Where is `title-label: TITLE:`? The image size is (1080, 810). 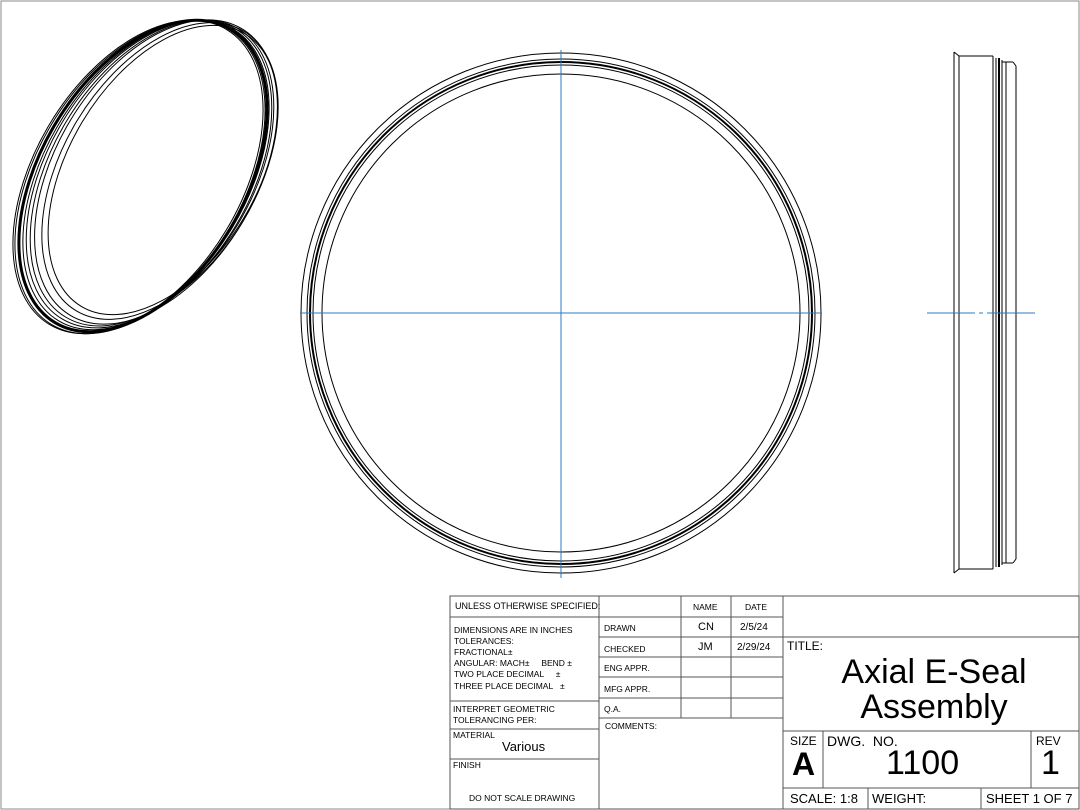 title-label: TITLE: is located at coordinates (805, 646).